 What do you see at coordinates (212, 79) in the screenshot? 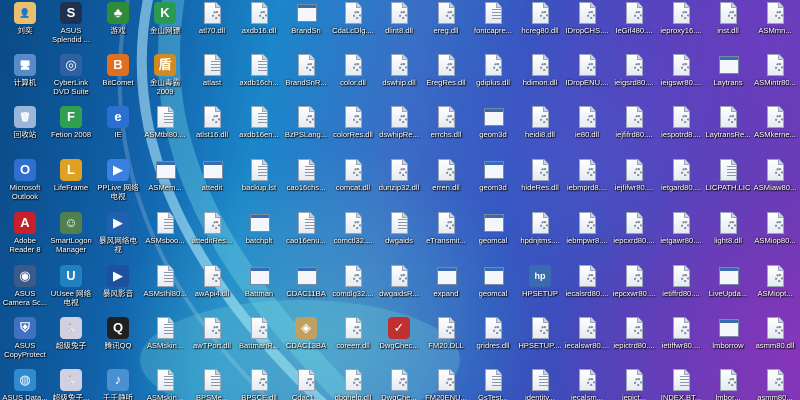
I see `desktop-icon: atlast` at bounding box center [212, 79].